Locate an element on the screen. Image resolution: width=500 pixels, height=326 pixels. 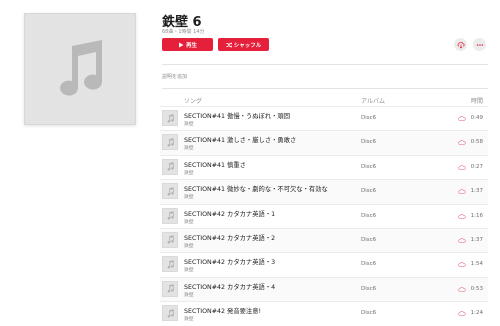
track-title: SECTION#42 カタカナ英語・1 is located at coordinates (230, 214).